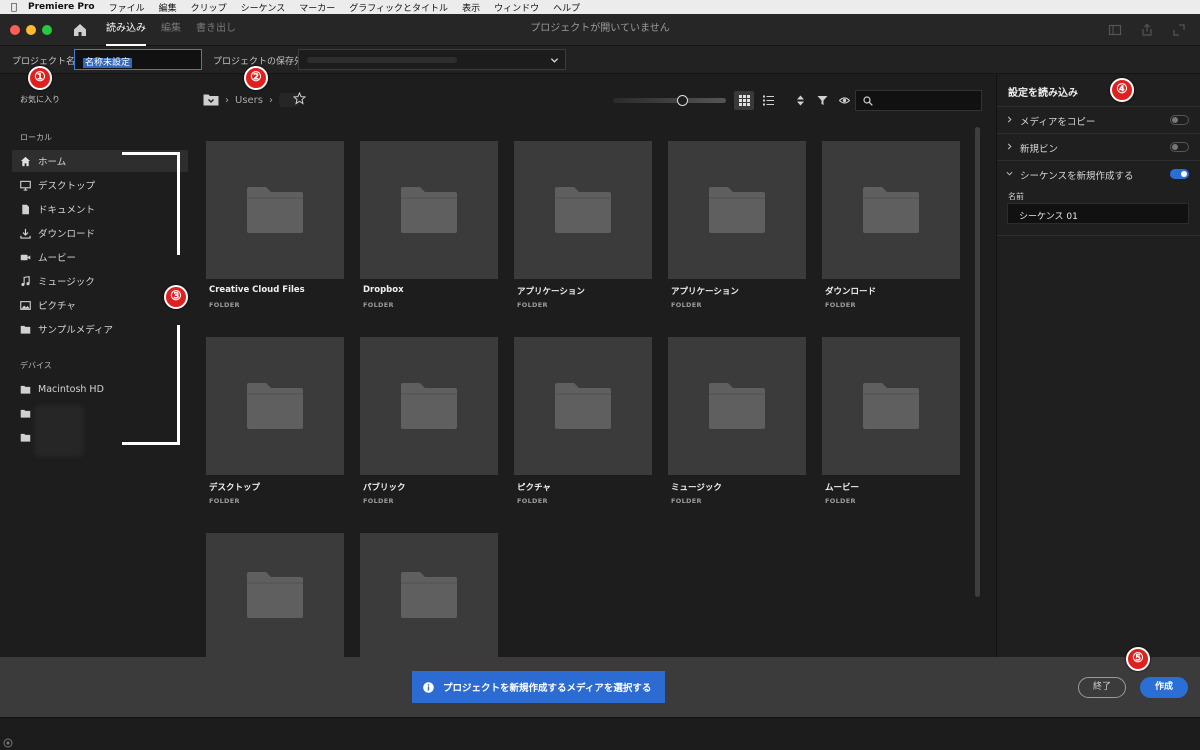 This screenshot has height=750, width=1200. Describe the element at coordinates (40, 99) in the screenshot. I see `favorites-header: お気に入り` at that location.